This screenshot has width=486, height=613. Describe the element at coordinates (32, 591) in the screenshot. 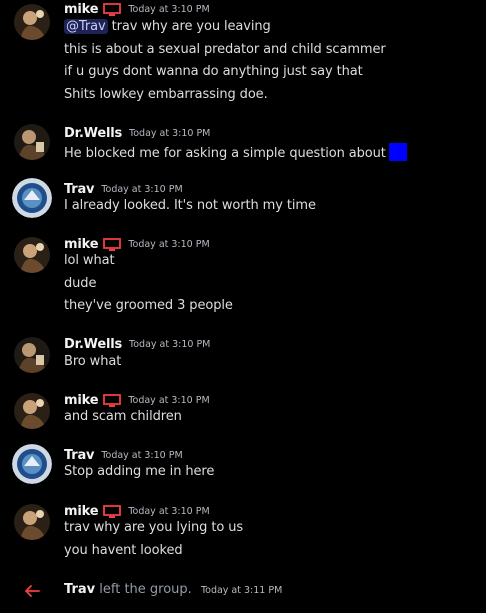

I see `left-arrow-icon` at that location.